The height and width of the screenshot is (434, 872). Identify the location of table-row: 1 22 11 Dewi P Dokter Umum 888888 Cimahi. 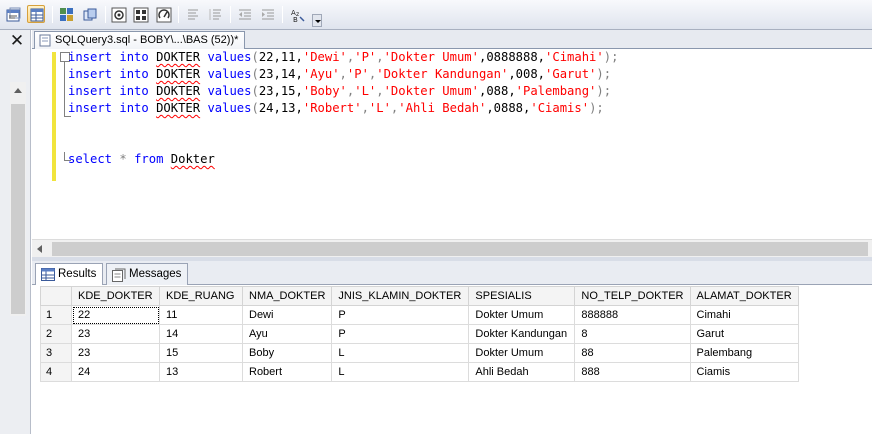
(419, 315).